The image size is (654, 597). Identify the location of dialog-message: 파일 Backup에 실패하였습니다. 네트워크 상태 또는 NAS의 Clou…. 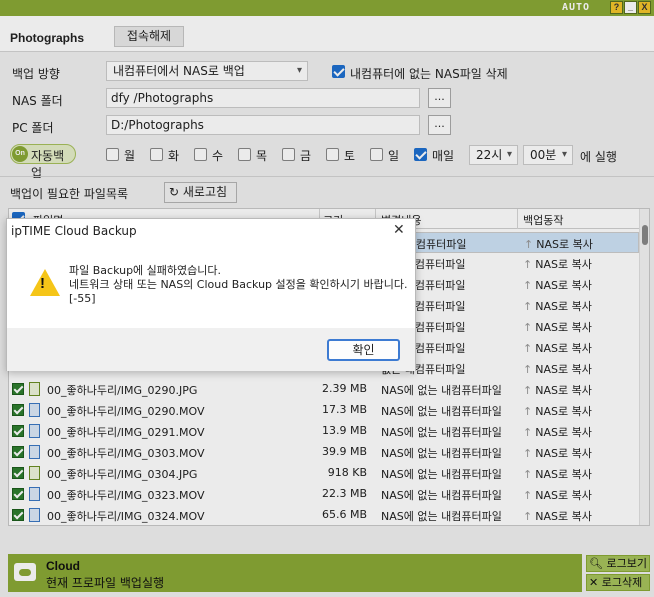
(239, 285).